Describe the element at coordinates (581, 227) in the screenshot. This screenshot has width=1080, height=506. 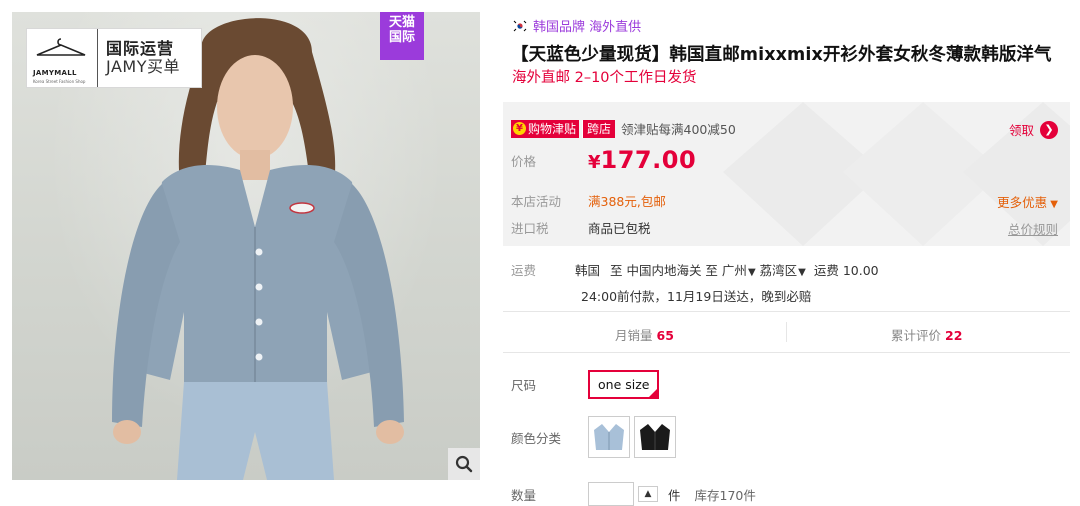
I see `tax-row: 进口税 商品已包税` at that location.